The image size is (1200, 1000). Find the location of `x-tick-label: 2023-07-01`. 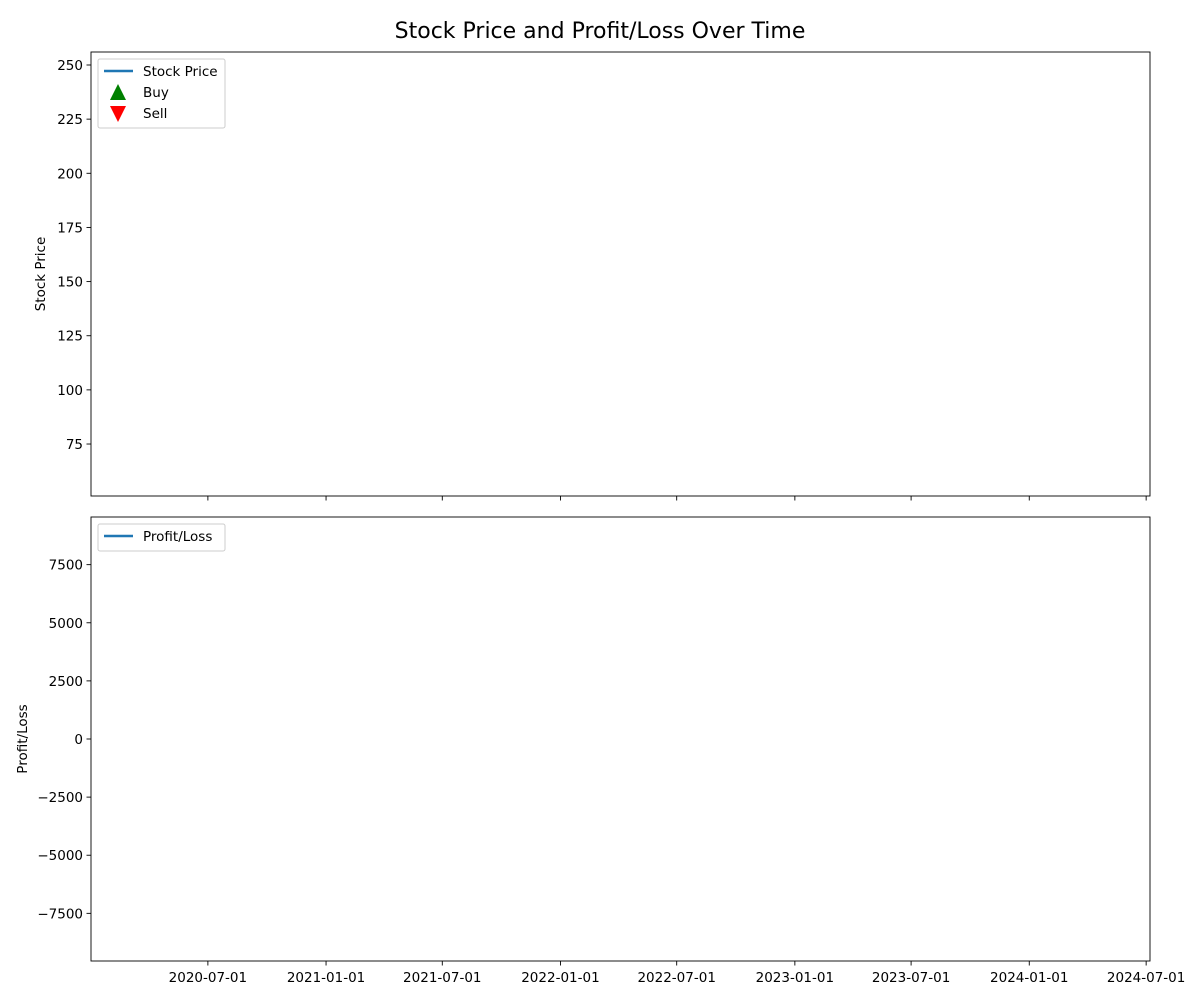

x-tick-label: 2023-07-01 is located at coordinates (911, 978).